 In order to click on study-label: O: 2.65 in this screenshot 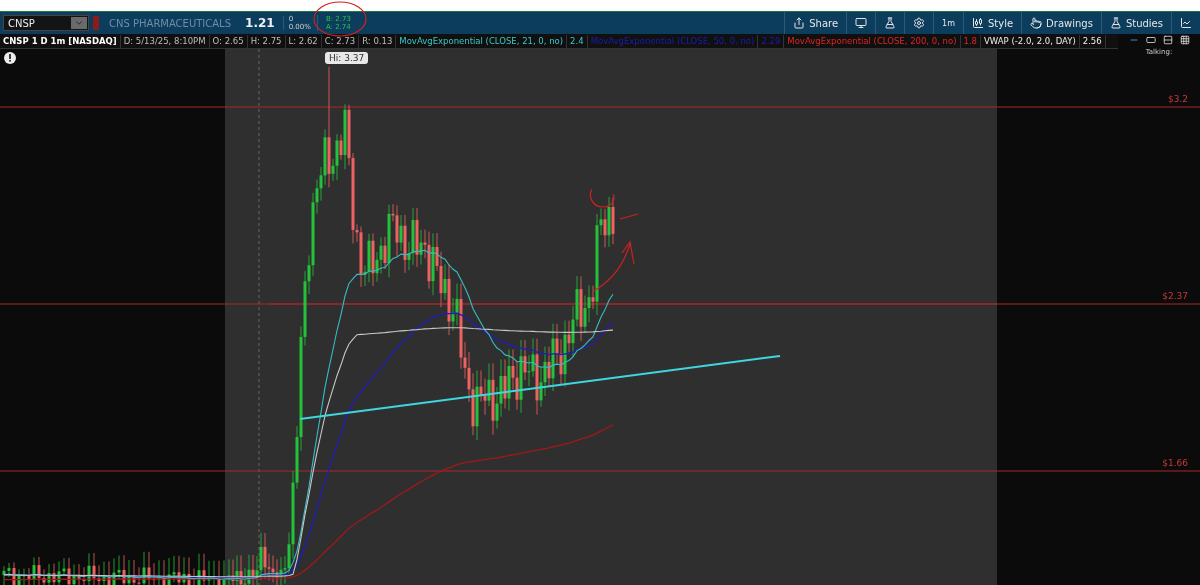, I will do `click(228, 41)`.